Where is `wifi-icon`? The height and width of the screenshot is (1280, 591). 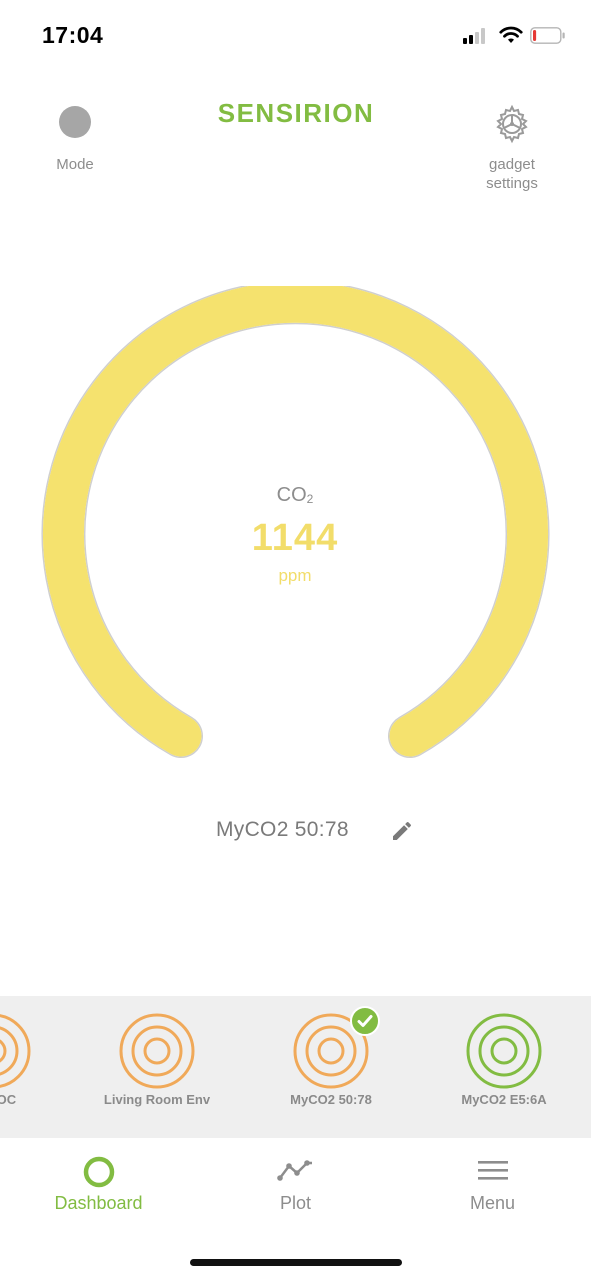 wifi-icon is located at coordinates (511, 34).